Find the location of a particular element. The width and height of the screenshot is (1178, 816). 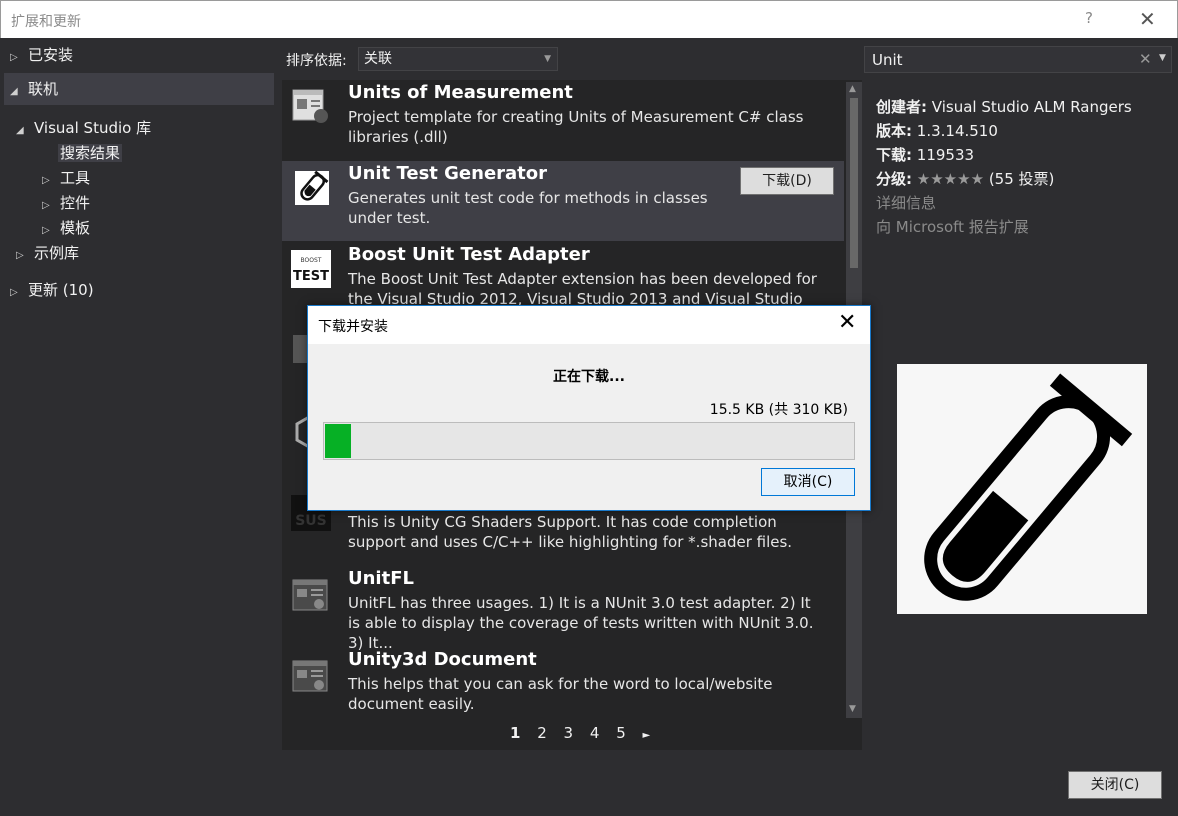

window-title: 扩展和更新 is located at coordinates (46, 22).